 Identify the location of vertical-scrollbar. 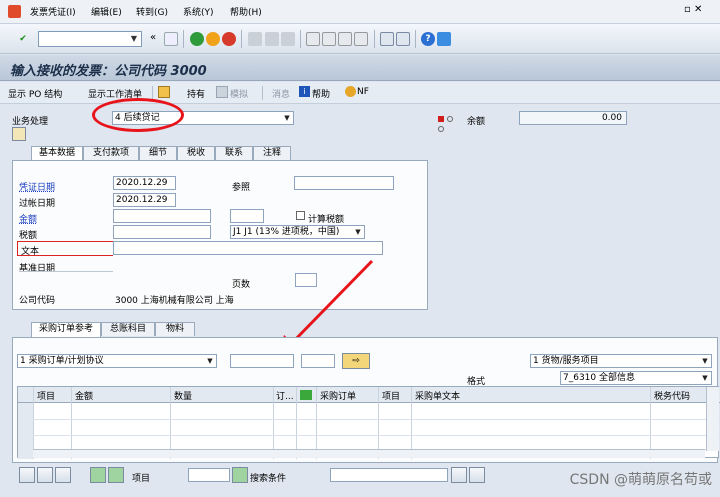
(712, 419).